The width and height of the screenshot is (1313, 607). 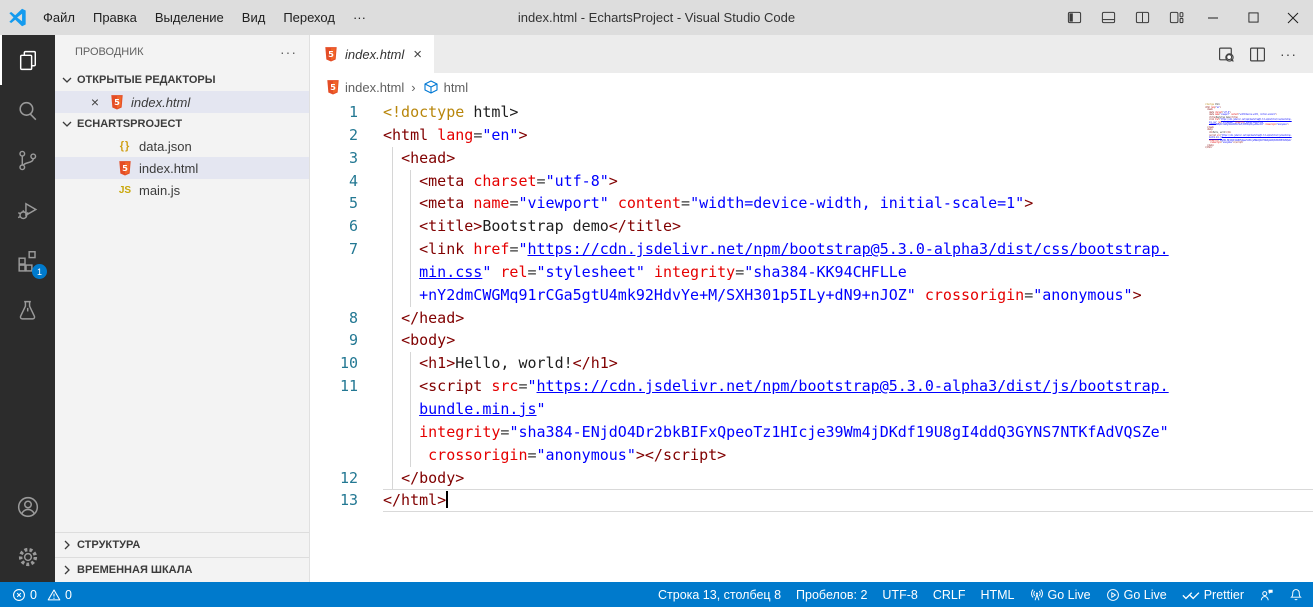 What do you see at coordinates (848, 181) in the screenshot?
I see `code-line: <meta charset="utf-8">` at bounding box center [848, 181].